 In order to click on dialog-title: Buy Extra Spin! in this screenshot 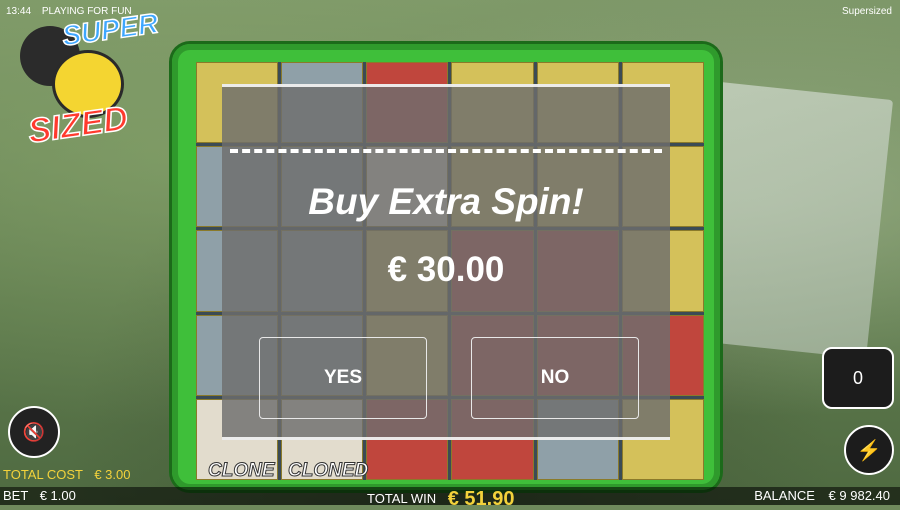, I will do `click(446, 201)`.